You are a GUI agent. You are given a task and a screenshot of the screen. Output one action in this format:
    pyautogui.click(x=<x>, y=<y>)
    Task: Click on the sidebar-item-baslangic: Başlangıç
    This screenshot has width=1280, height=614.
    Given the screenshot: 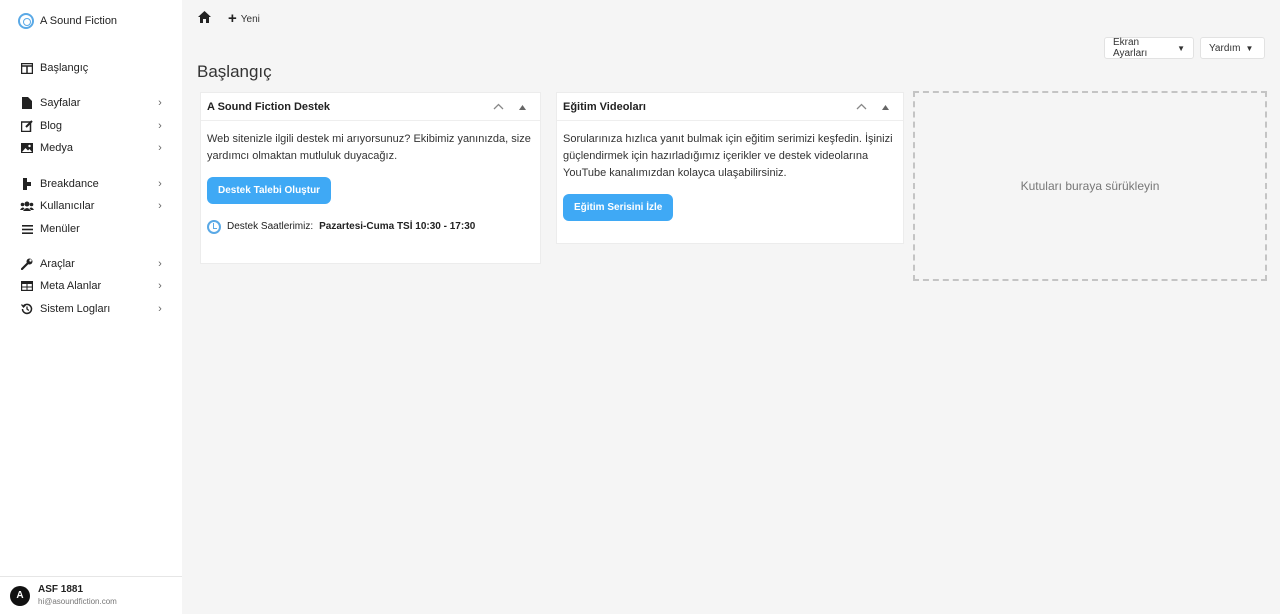 What is the action you would take?
    pyautogui.click(x=92, y=68)
    